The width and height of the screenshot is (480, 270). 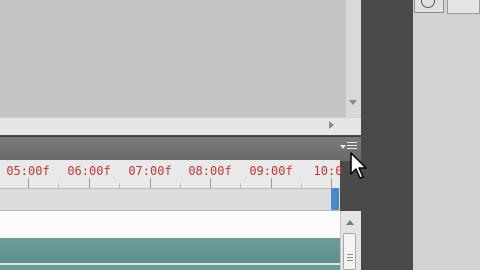 I want to click on timeline-panel-header, so click(x=180, y=148).